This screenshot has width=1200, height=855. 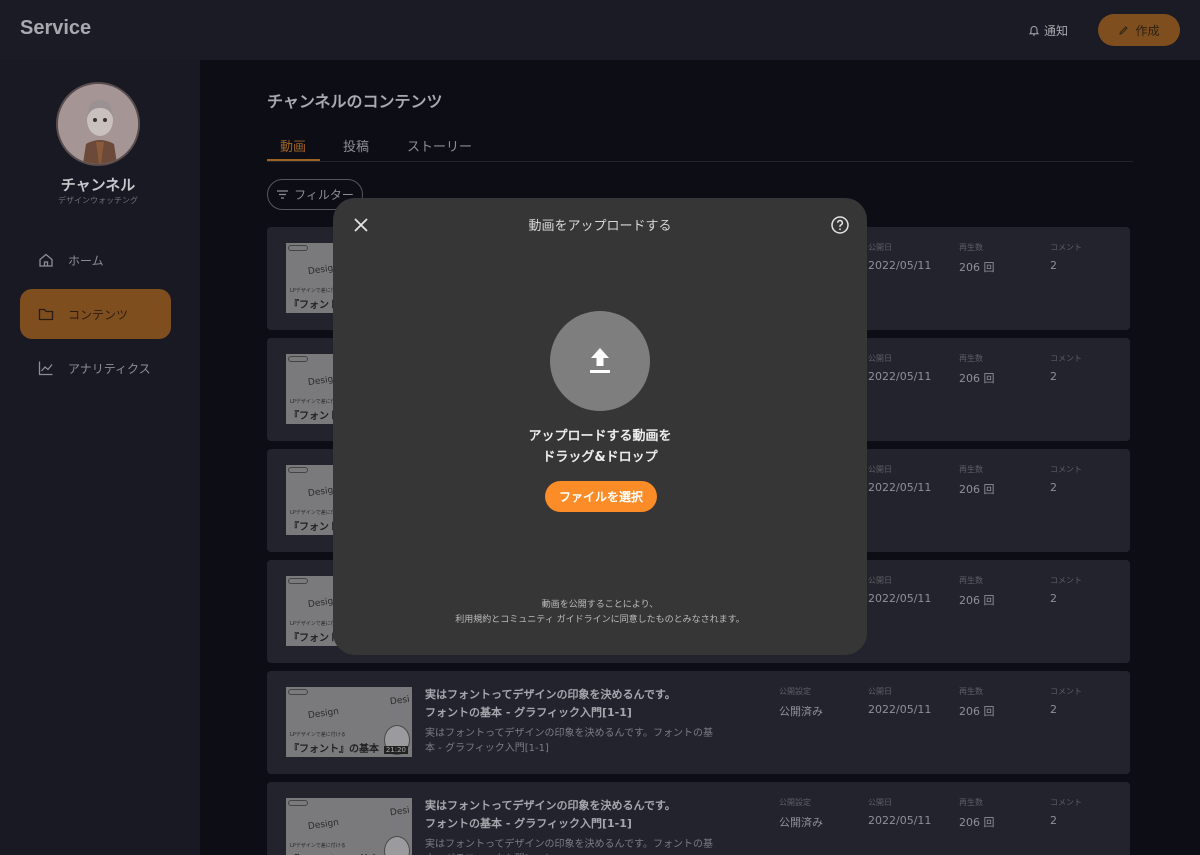 I want to click on video-thumbnail: Design Desi LPデザインで差に付ける『フォント』の基本 21:20, so click(x=349, y=722).